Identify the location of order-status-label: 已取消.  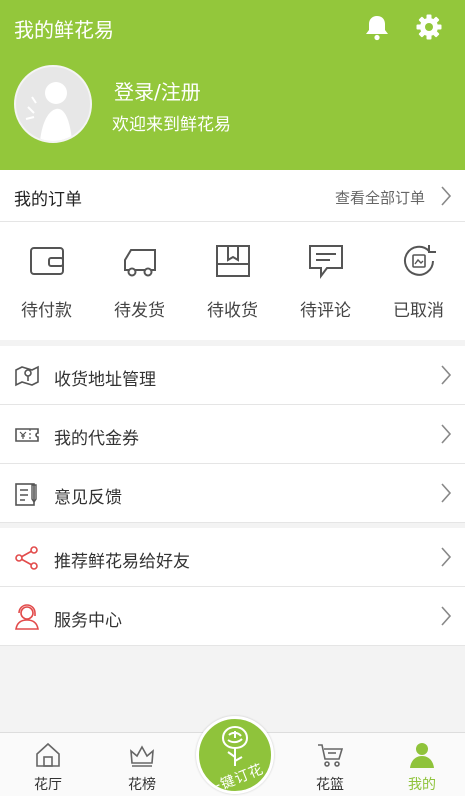
(418, 311).